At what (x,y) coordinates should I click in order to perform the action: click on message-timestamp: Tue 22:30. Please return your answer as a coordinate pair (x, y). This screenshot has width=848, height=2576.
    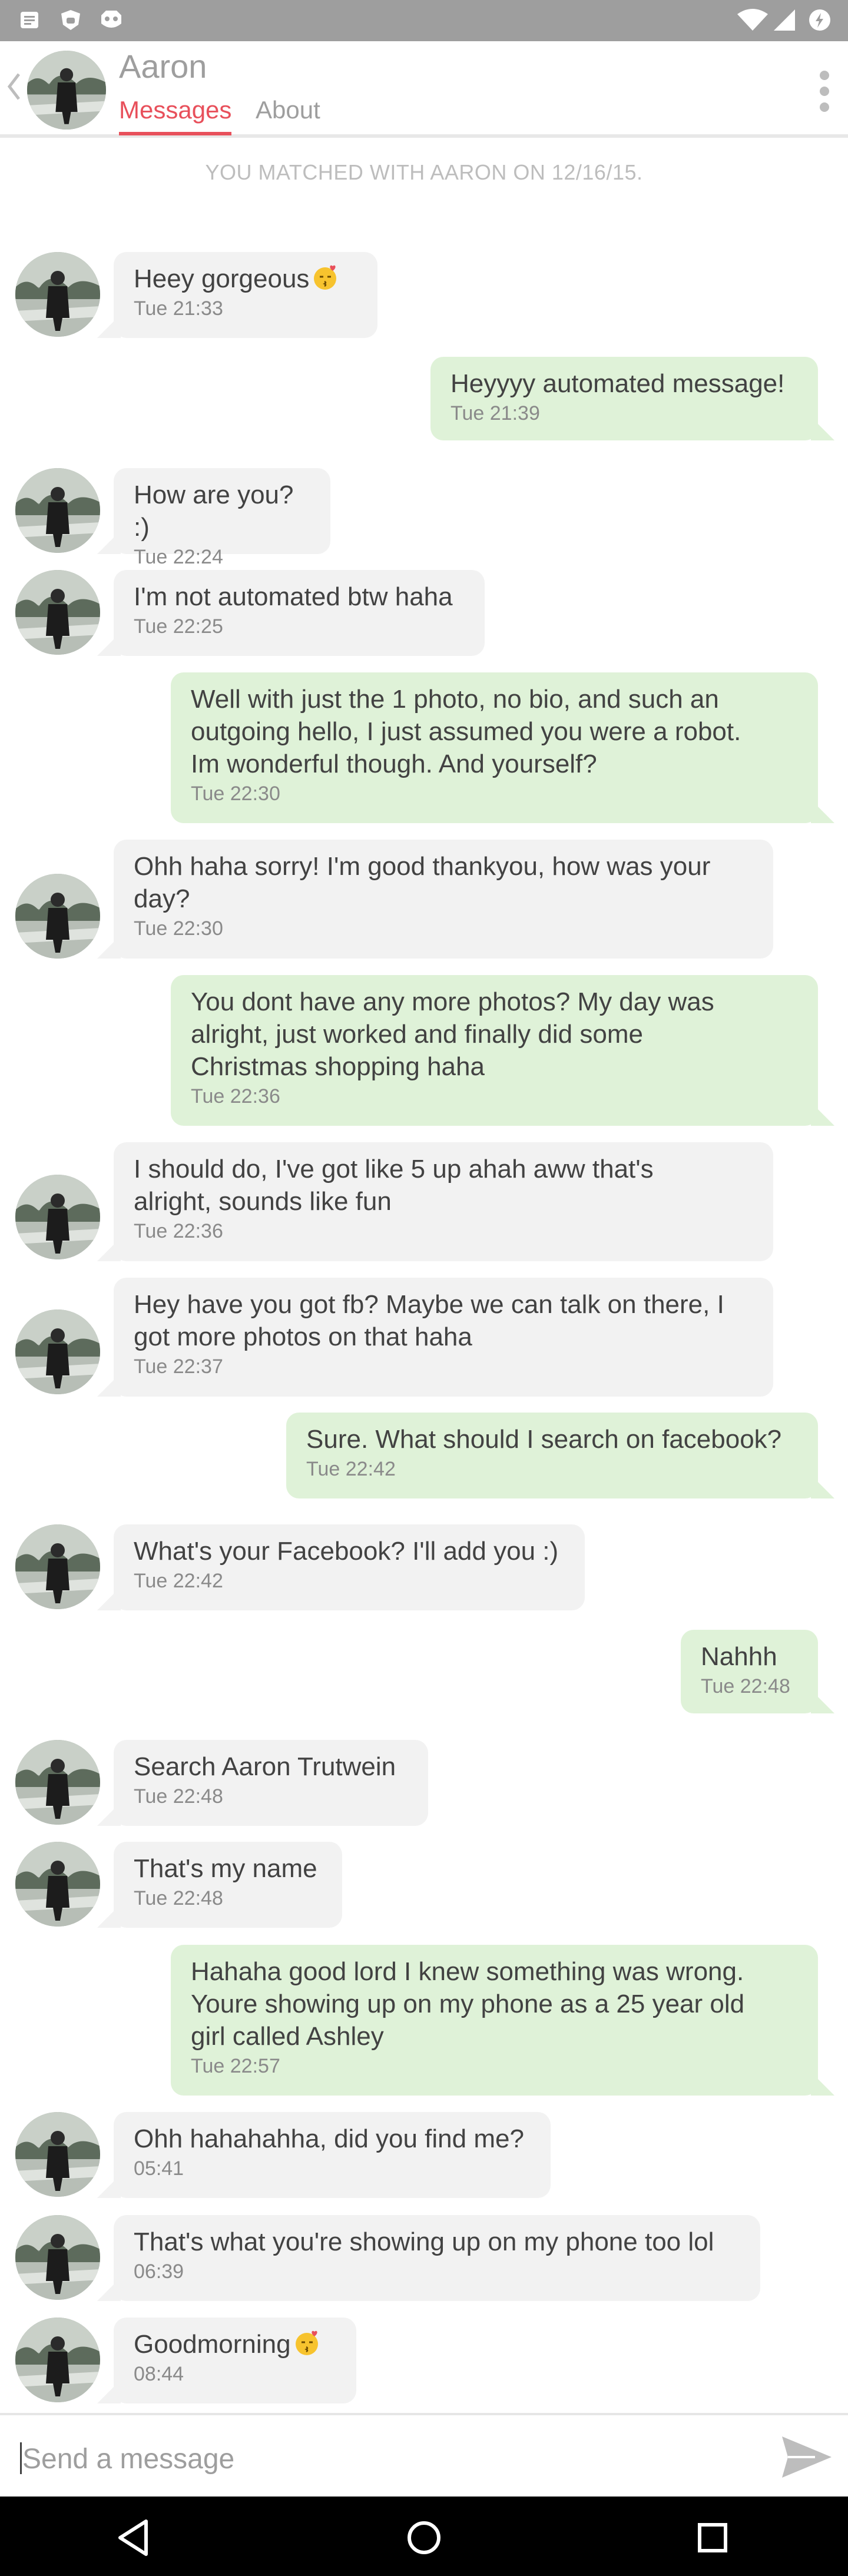
    Looking at the image, I should click on (179, 929).